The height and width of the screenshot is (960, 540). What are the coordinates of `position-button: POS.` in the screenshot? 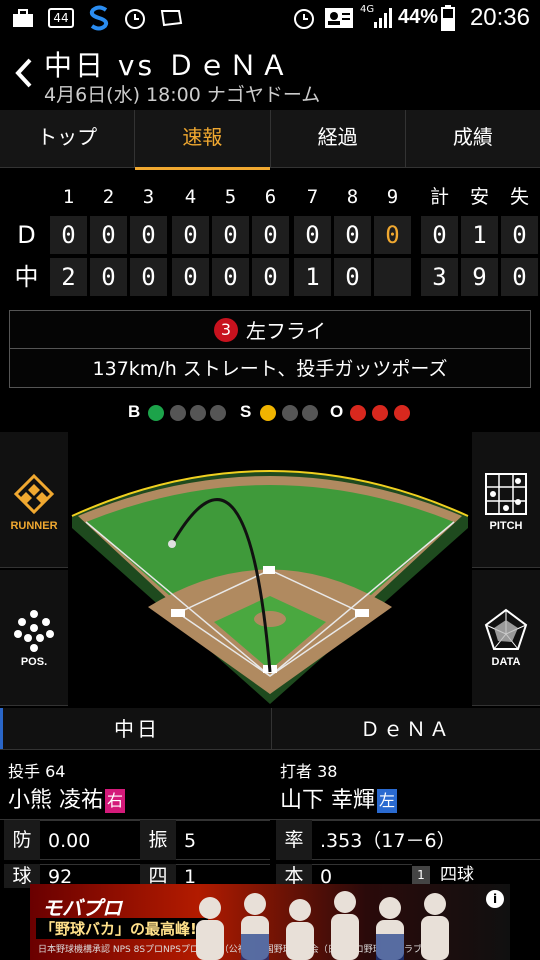 It's located at (34, 638).